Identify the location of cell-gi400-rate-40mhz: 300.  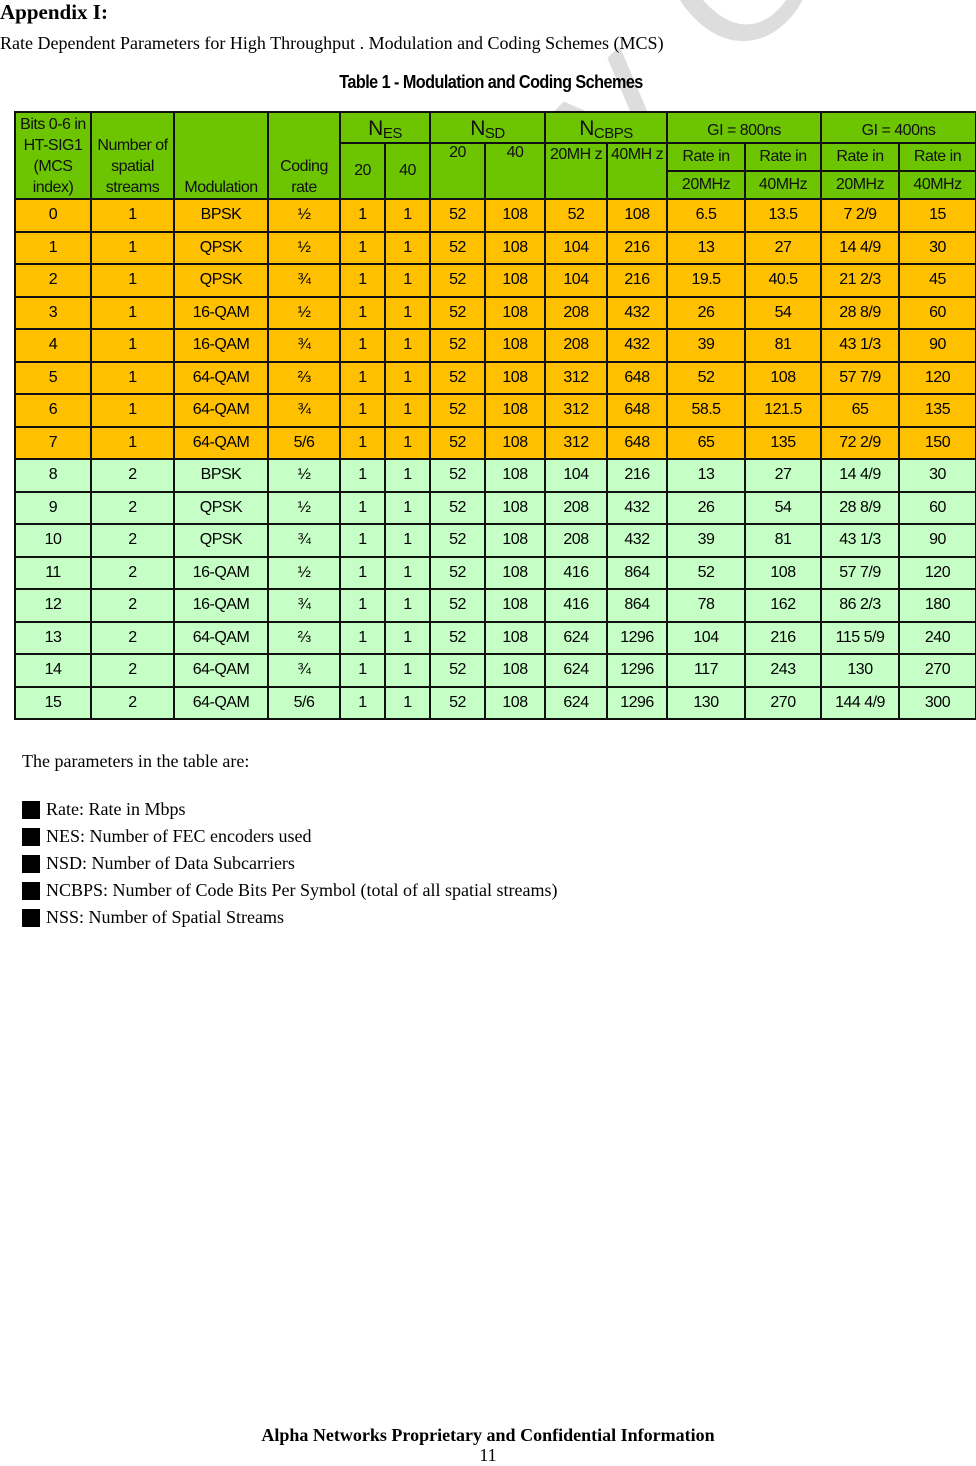
(937, 702).